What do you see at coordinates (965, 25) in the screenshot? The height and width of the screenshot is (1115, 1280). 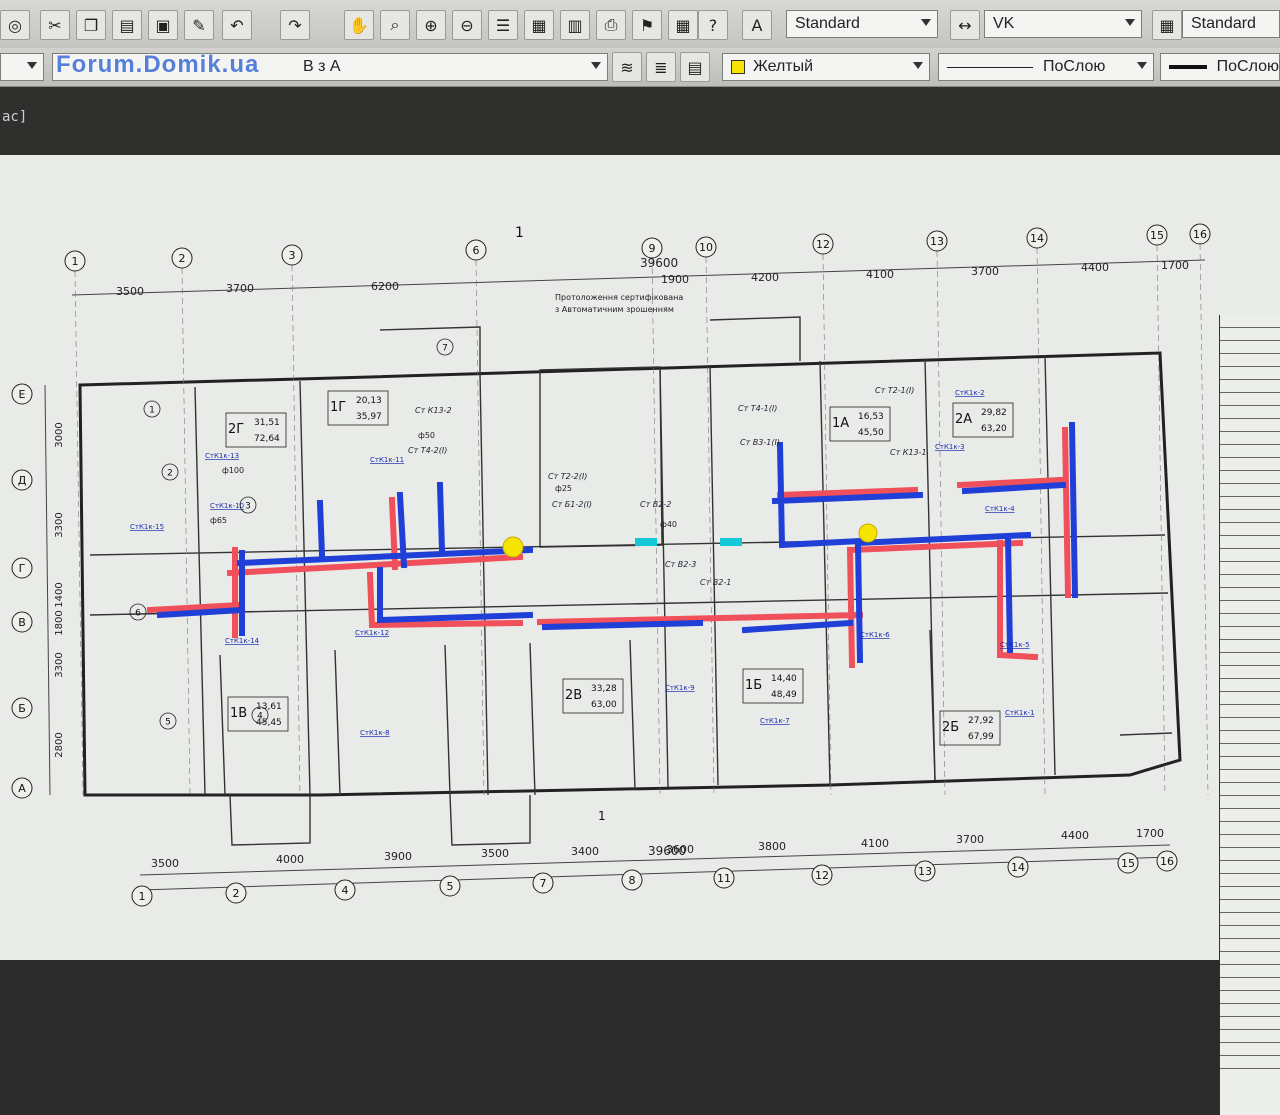 I see `dim-style-icon: ↔` at bounding box center [965, 25].